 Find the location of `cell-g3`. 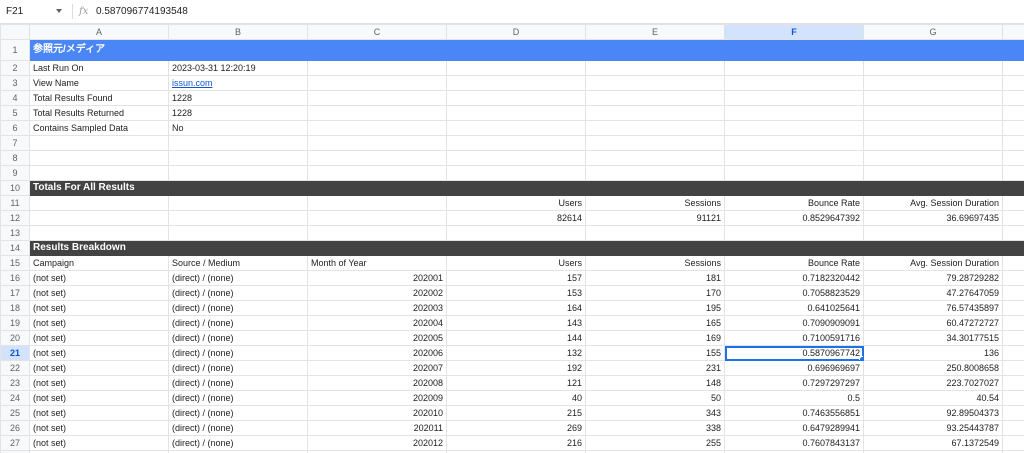

cell-g3 is located at coordinates (933, 83).